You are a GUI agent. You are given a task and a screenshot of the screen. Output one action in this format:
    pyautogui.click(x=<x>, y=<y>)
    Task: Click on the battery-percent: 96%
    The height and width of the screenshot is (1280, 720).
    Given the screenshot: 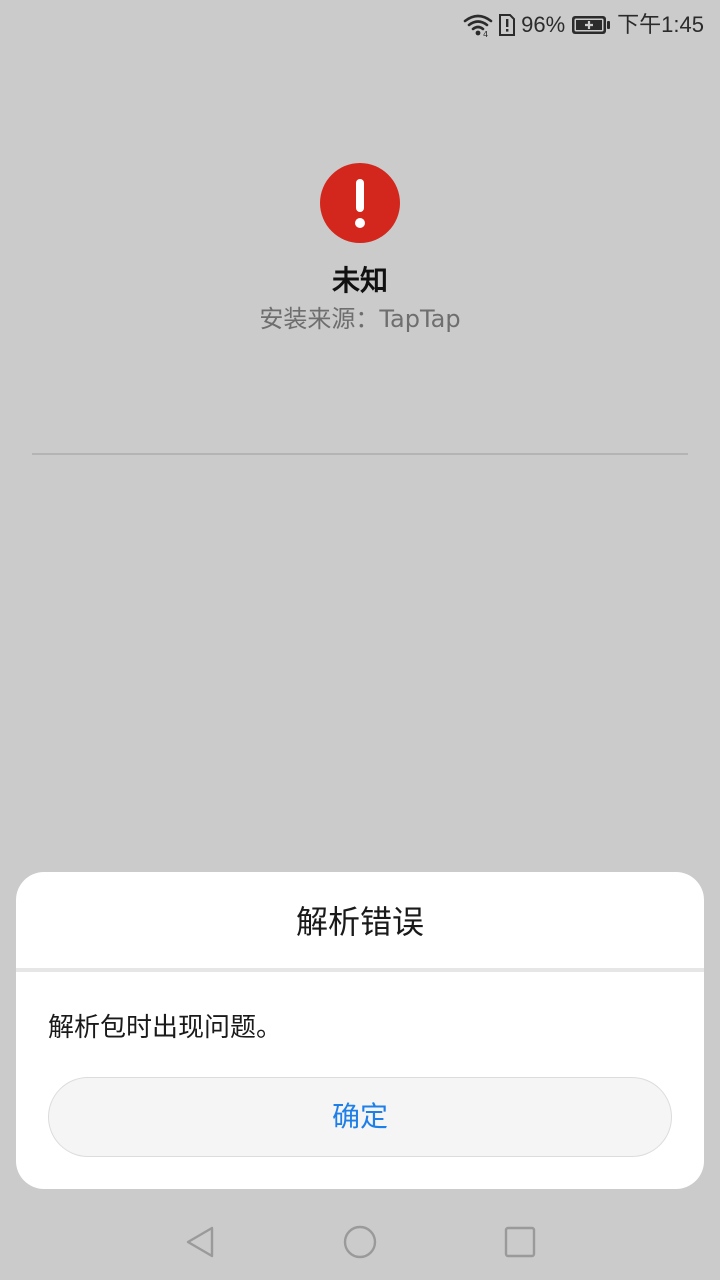 What is the action you would take?
    pyautogui.click(x=543, y=24)
    